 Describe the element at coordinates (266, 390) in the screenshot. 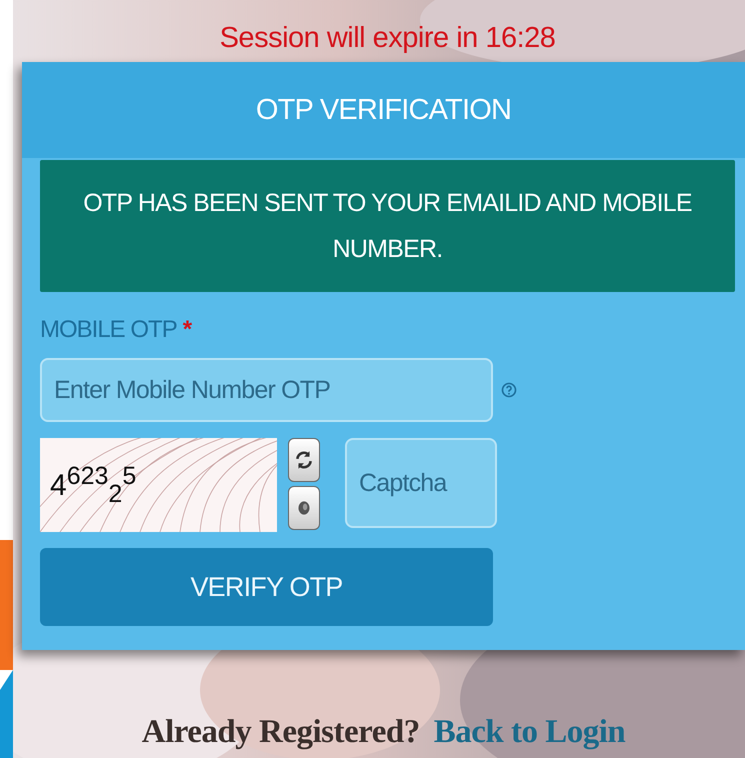

I see `otp-input-field: Enter Mobile Number OTP` at that location.